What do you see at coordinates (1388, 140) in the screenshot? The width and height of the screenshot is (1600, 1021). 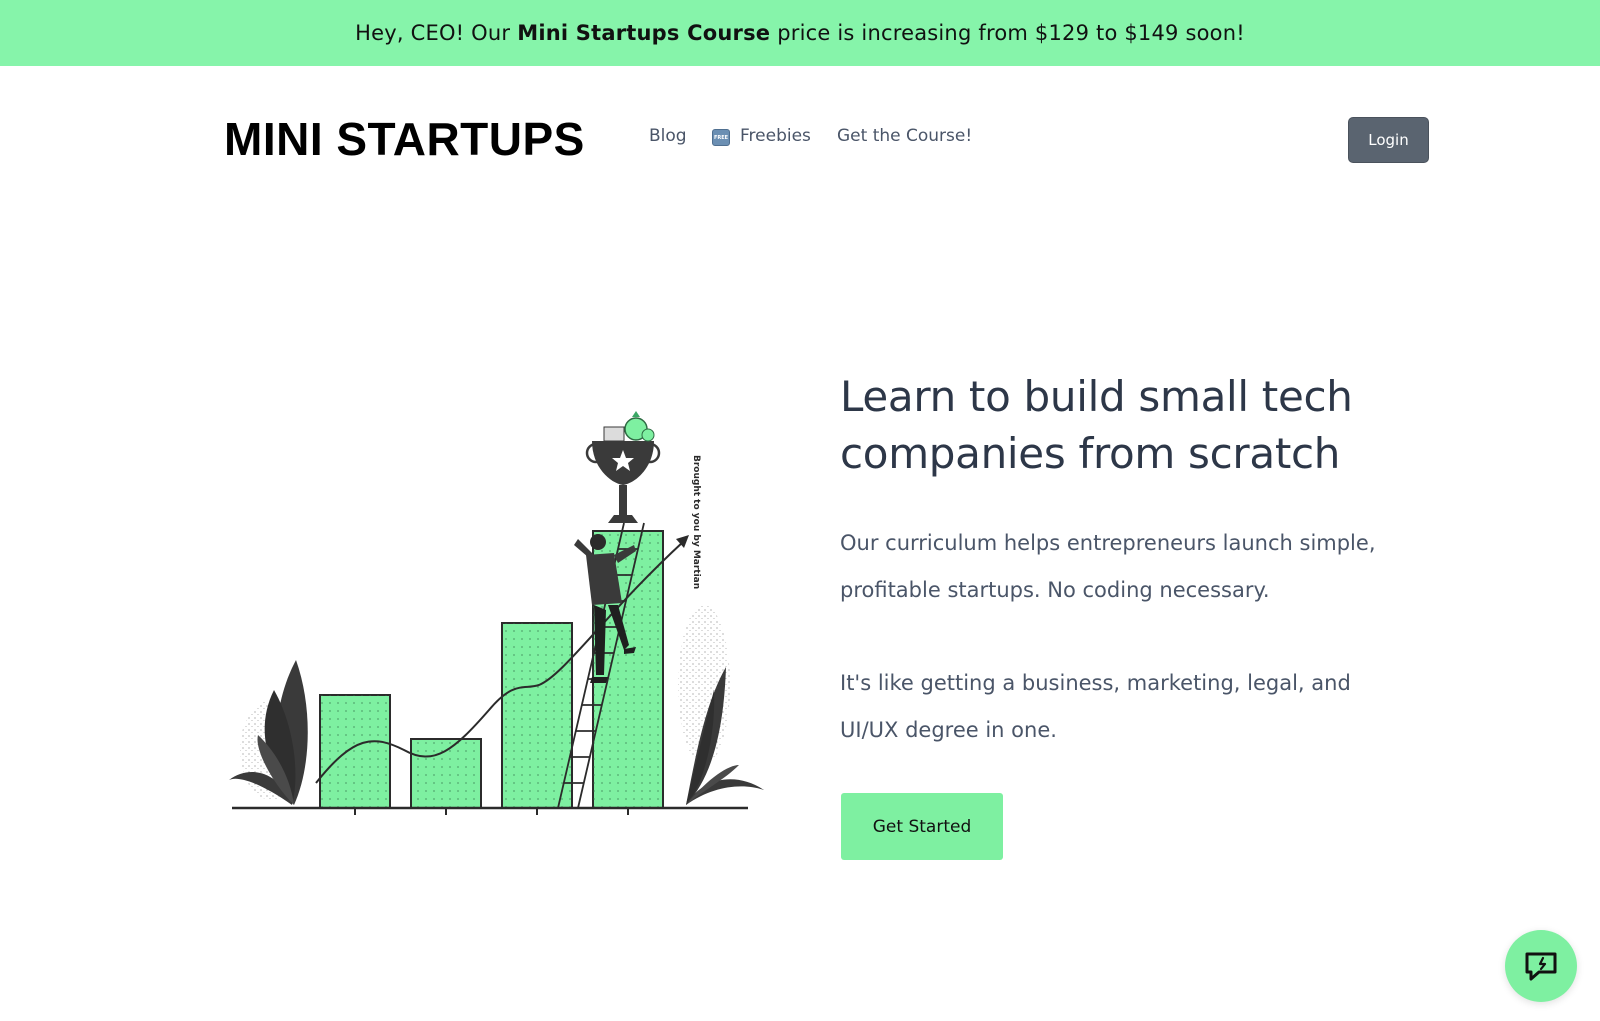 I see `login-button: Login` at bounding box center [1388, 140].